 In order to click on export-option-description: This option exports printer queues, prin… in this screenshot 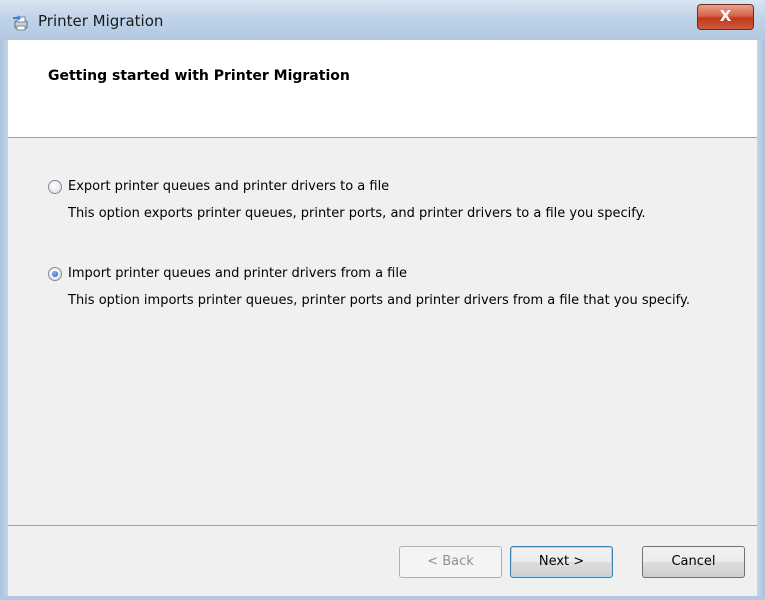, I will do `click(357, 213)`.